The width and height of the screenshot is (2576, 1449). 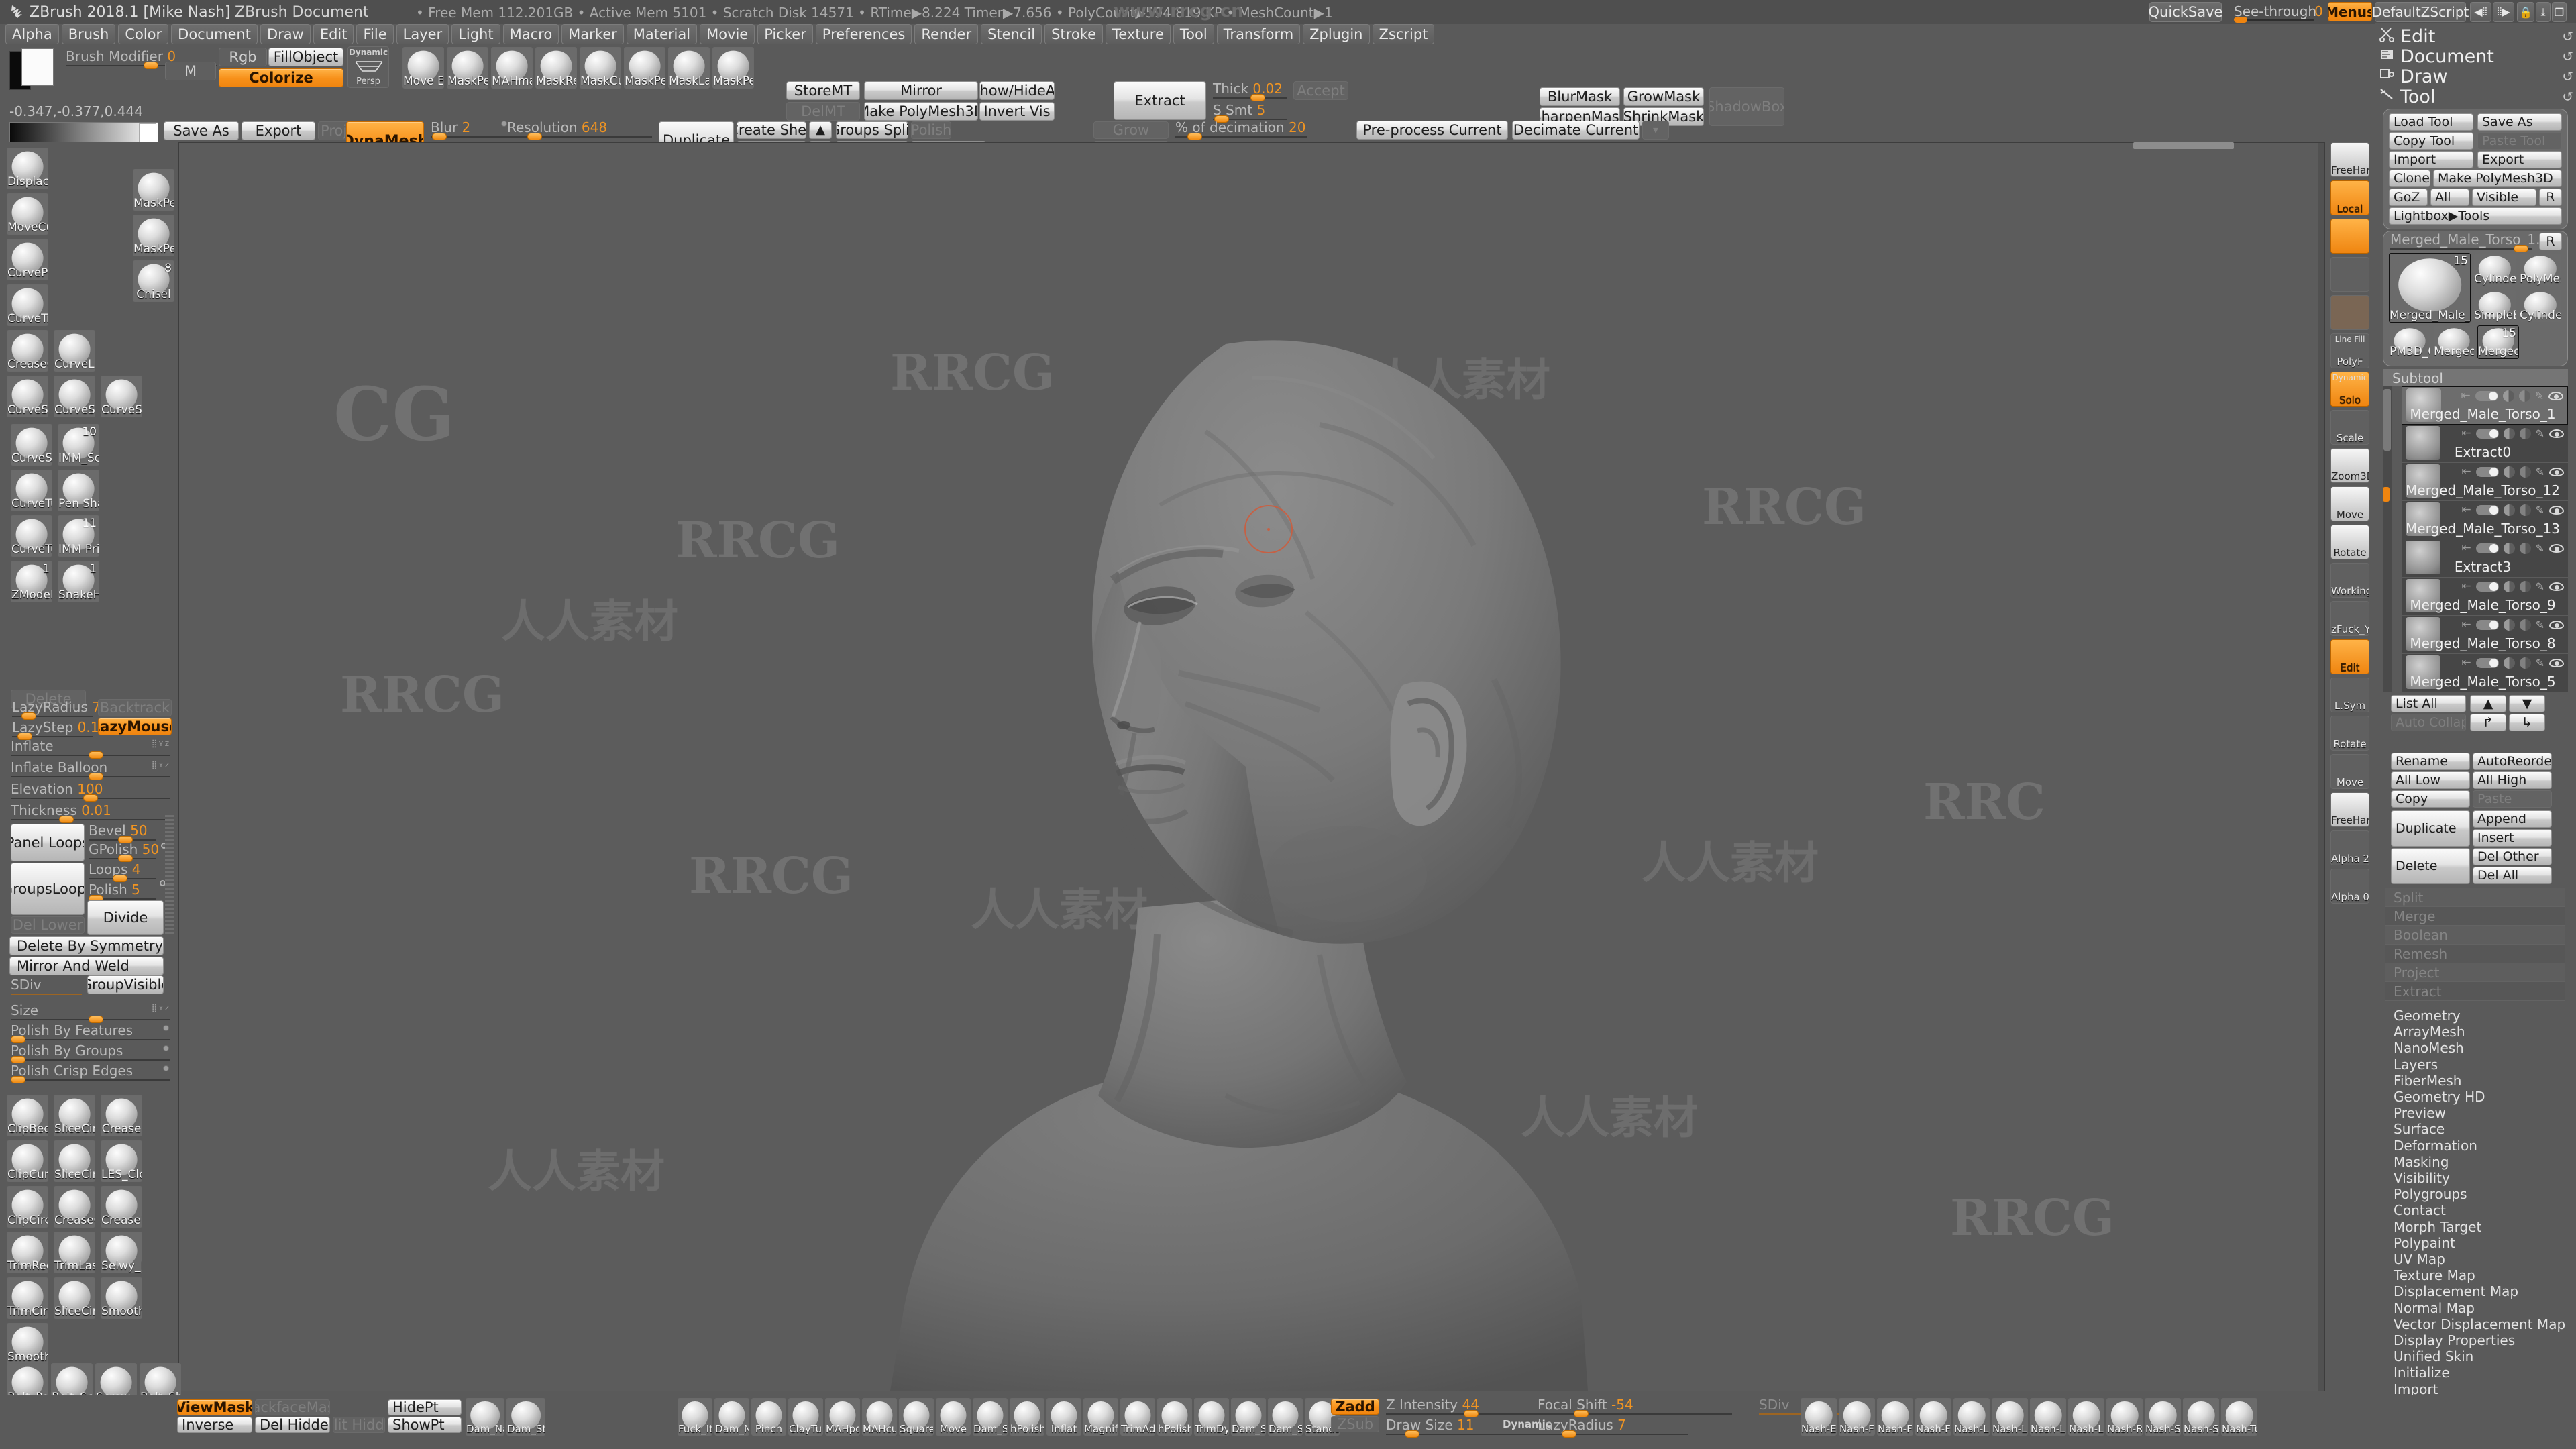 What do you see at coordinates (86, 945) in the screenshot?
I see `delete-by-symmetry-button: Delete By Symmetry` at bounding box center [86, 945].